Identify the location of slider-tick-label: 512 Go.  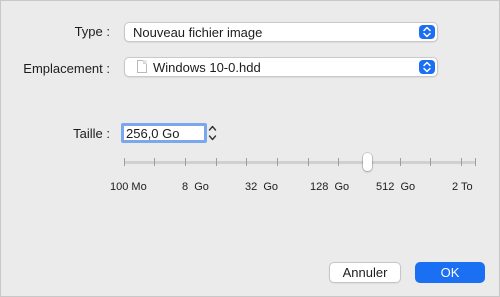
(396, 187).